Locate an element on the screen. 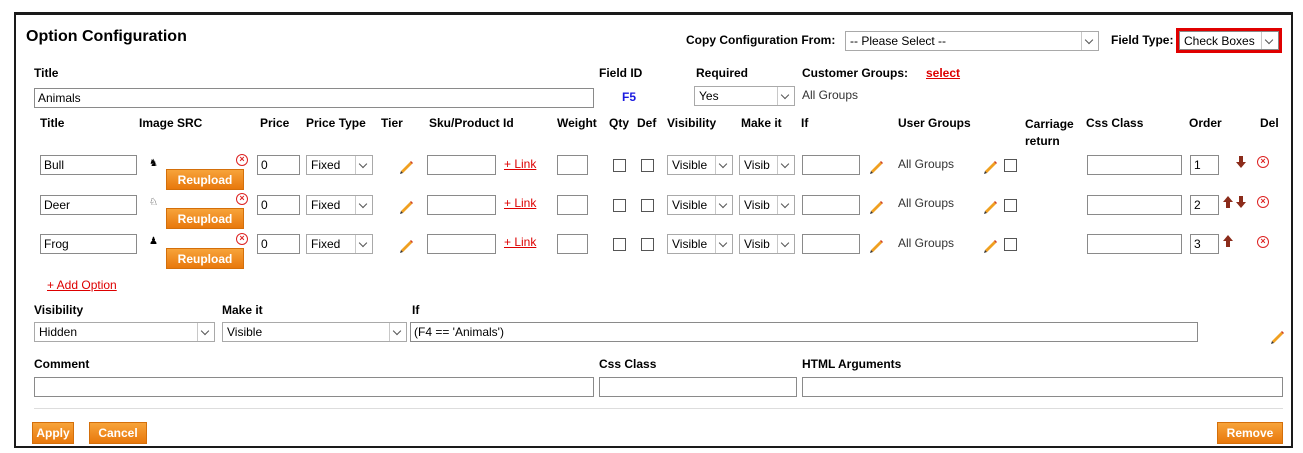 The image size is (1303, 453). customer-groups-select-link: select is located at coordinates (943, 73).